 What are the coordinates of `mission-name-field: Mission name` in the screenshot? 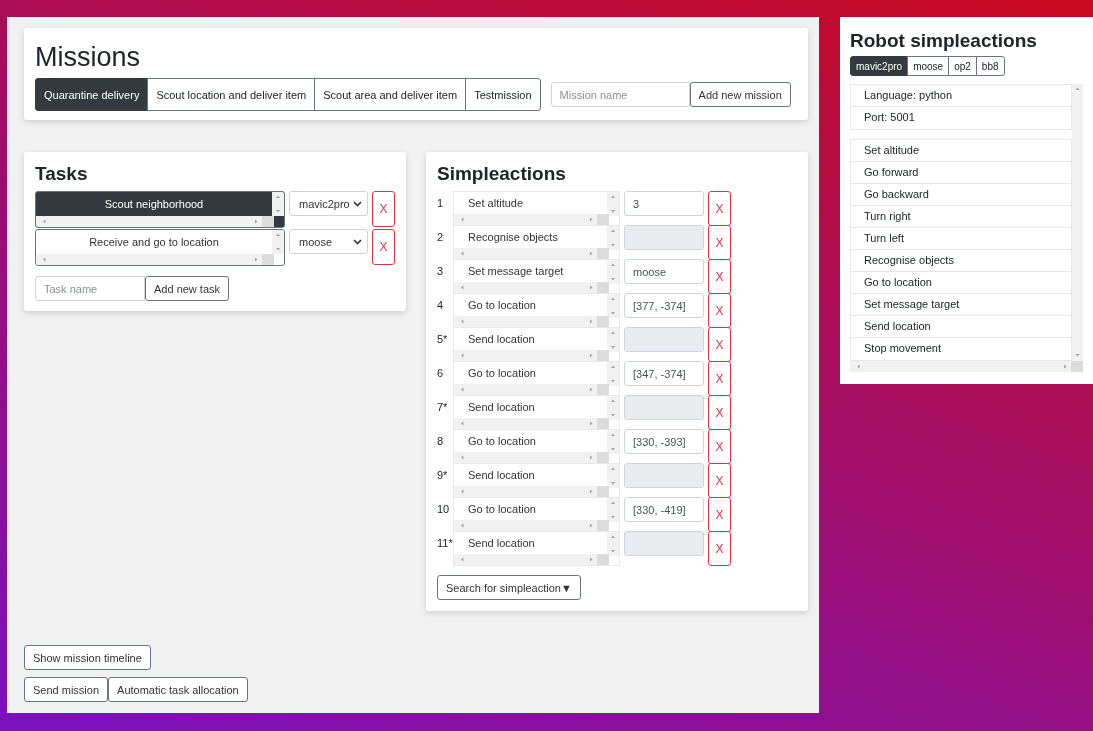 It's located at (620, 94).